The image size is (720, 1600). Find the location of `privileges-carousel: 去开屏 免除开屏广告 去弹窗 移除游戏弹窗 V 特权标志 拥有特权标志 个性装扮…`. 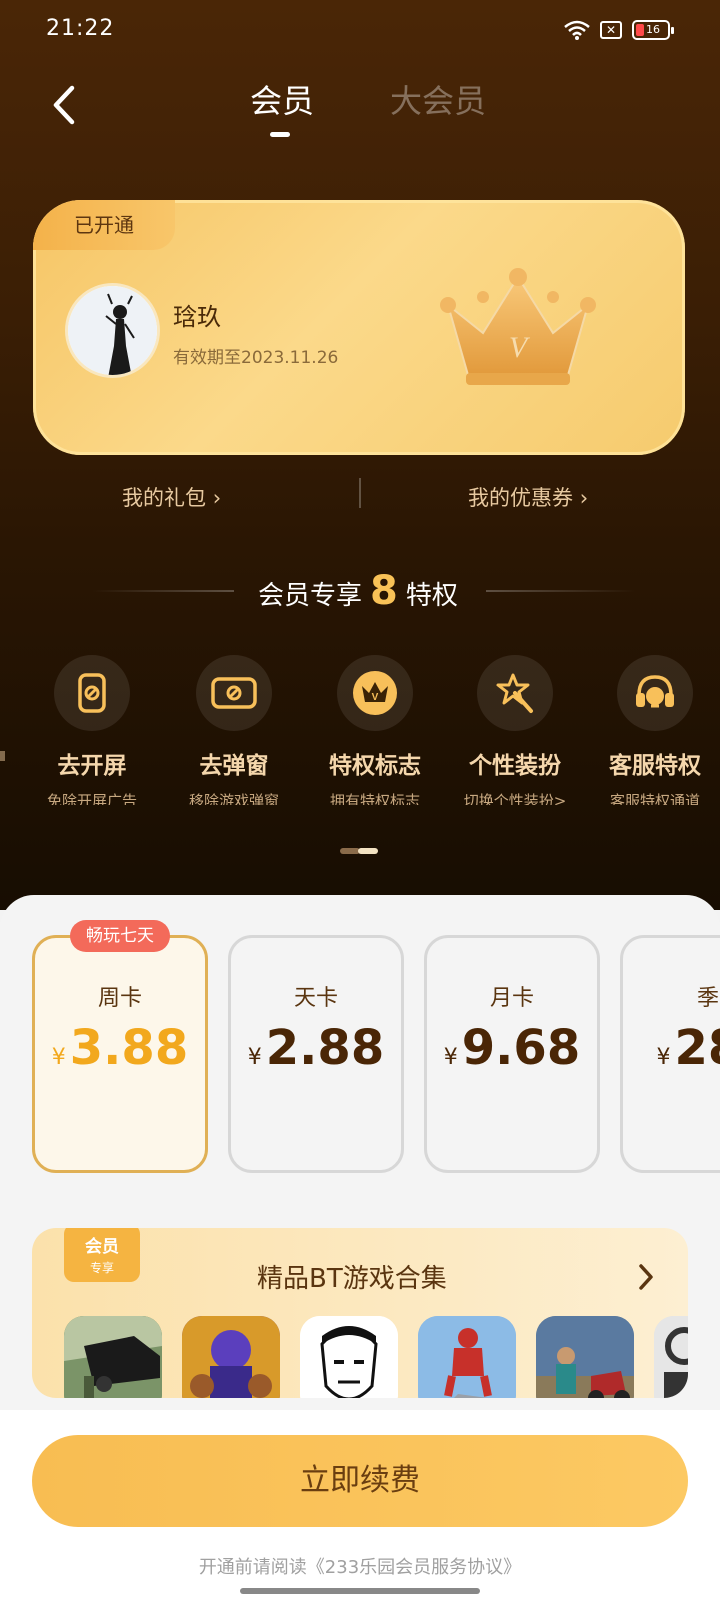

privileges-carousel: 去开屏 免除开屏广告 去弹窗 移除游戏弹窗 V 特权标志 拥有特权标志 个性装扮… is located at coordinates (360, 730).